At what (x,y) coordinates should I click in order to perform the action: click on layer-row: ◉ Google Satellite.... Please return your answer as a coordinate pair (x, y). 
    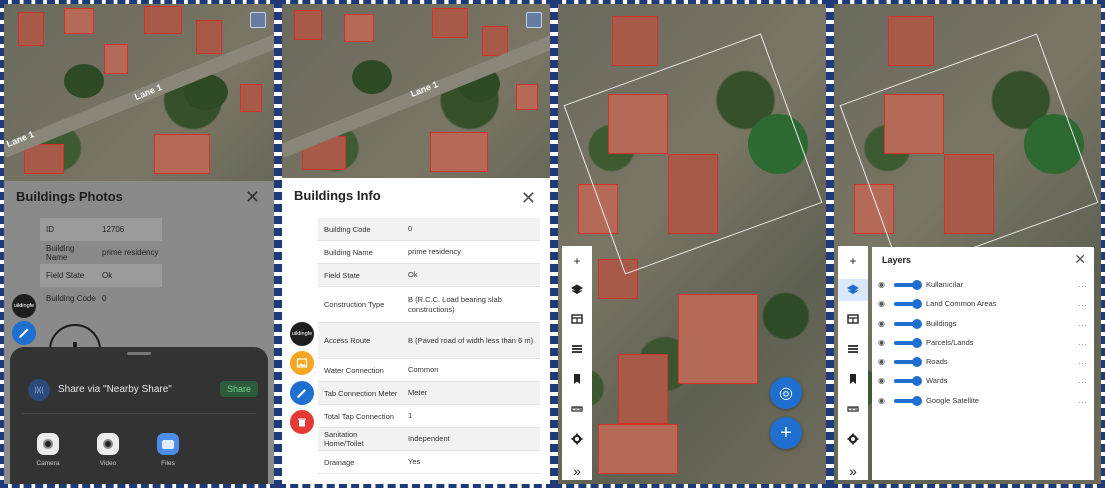
    Looking at the image, I should click on (983, 400).